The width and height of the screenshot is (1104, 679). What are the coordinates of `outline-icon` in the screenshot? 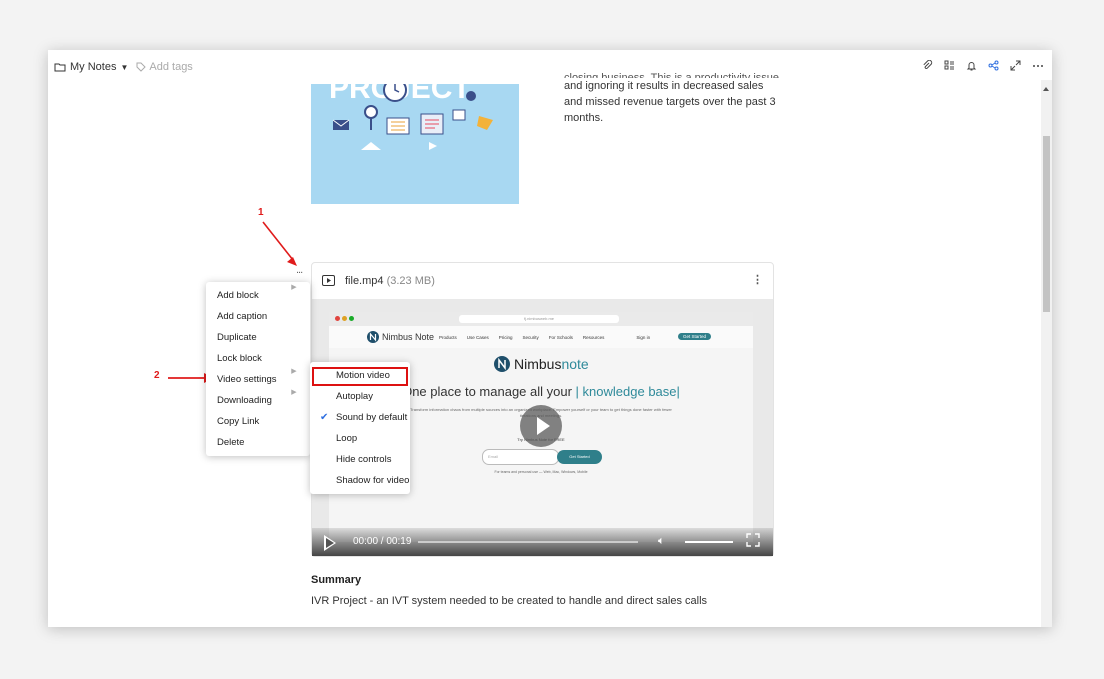 It's located at (949, 65).